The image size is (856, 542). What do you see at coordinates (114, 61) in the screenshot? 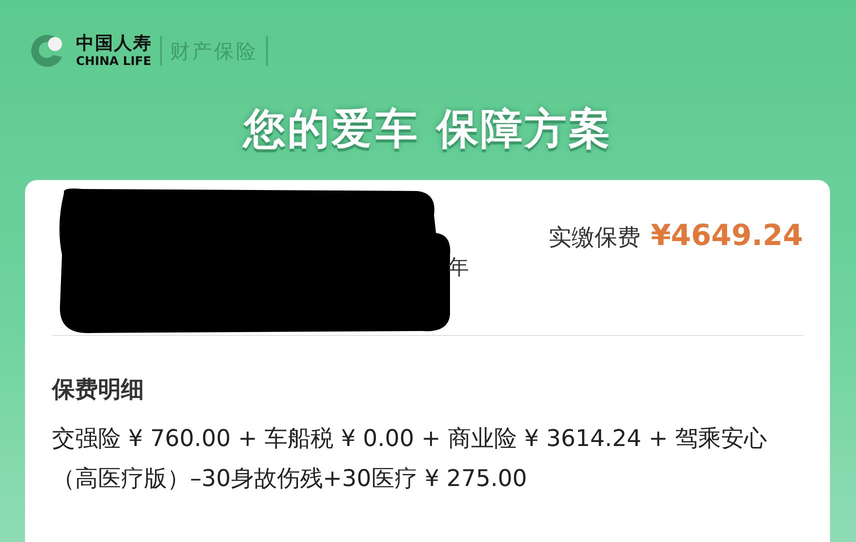
I see `brand-name-english: CHINA LIFE` at bounding box center [114, 61].